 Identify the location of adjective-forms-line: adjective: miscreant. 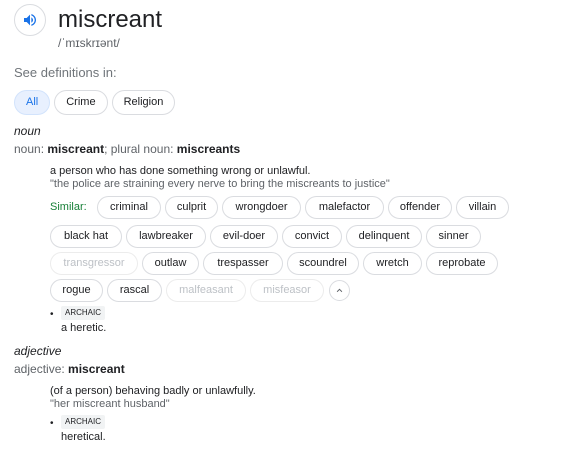
(69, 369).